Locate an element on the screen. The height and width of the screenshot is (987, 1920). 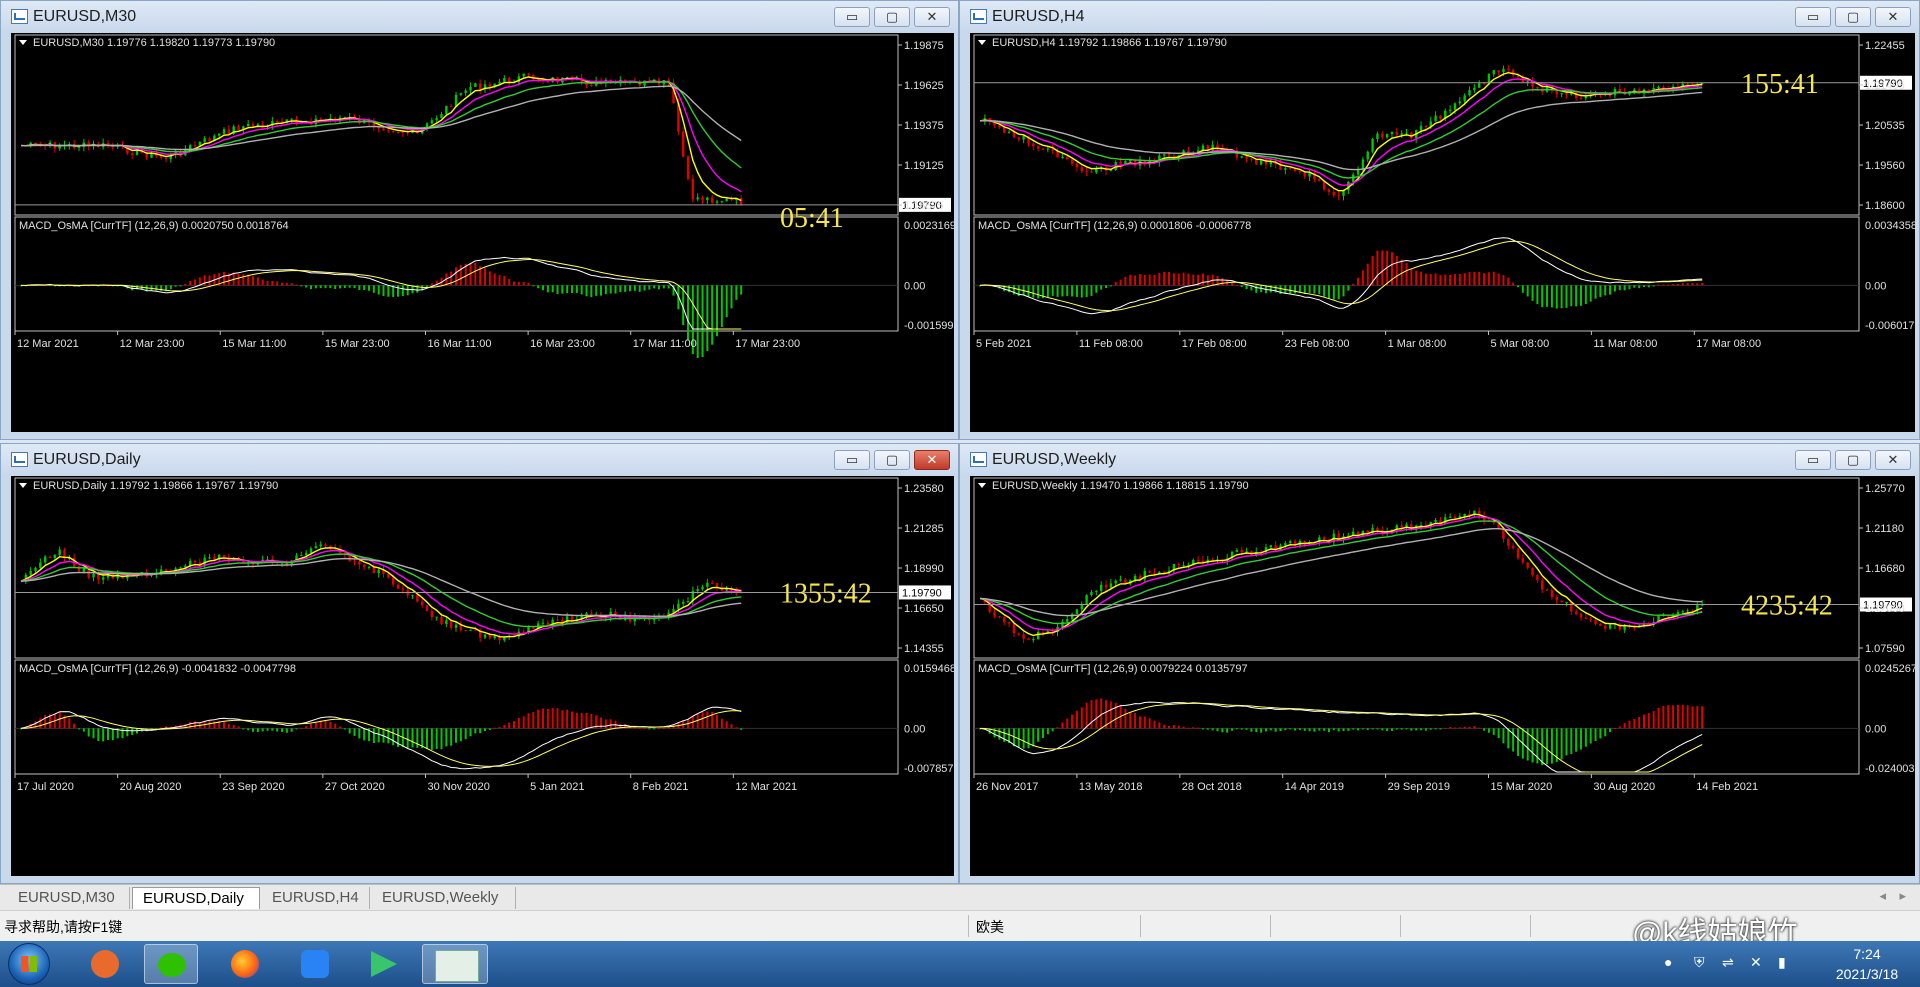
tab-scroll-right-icon: ▸ is located at coordinates (1902, 896).